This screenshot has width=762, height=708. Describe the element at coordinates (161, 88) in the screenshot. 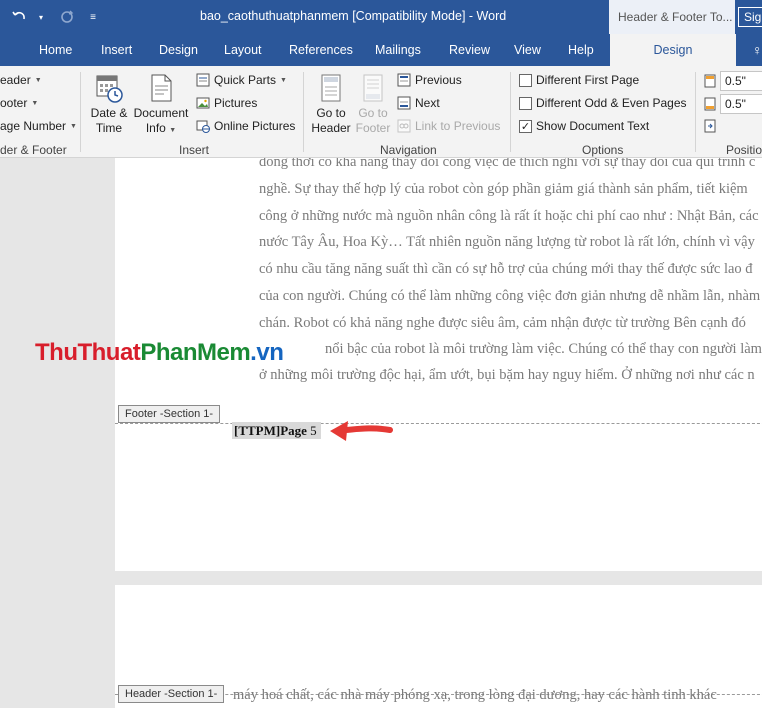

I see `document-info-icon` at that location.